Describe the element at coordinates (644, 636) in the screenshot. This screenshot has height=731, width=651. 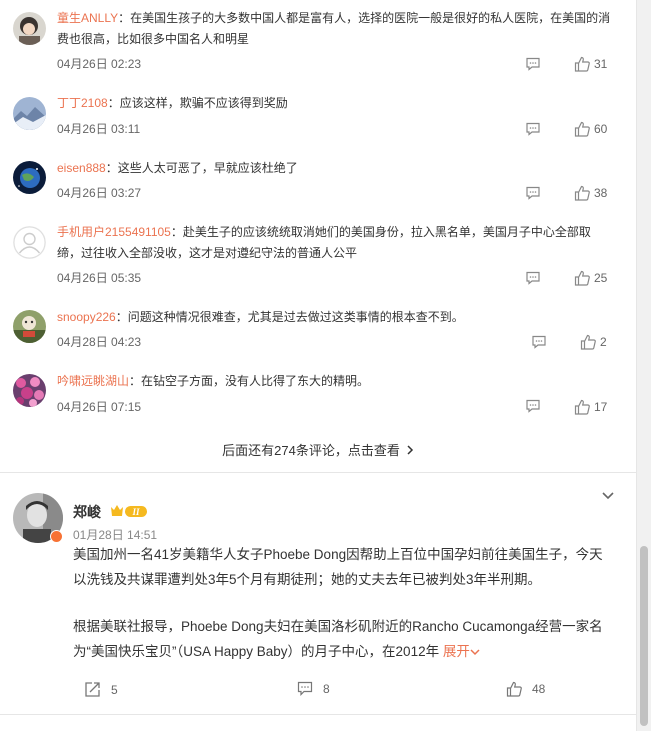
I see `scrollbar-thumb` at that location.